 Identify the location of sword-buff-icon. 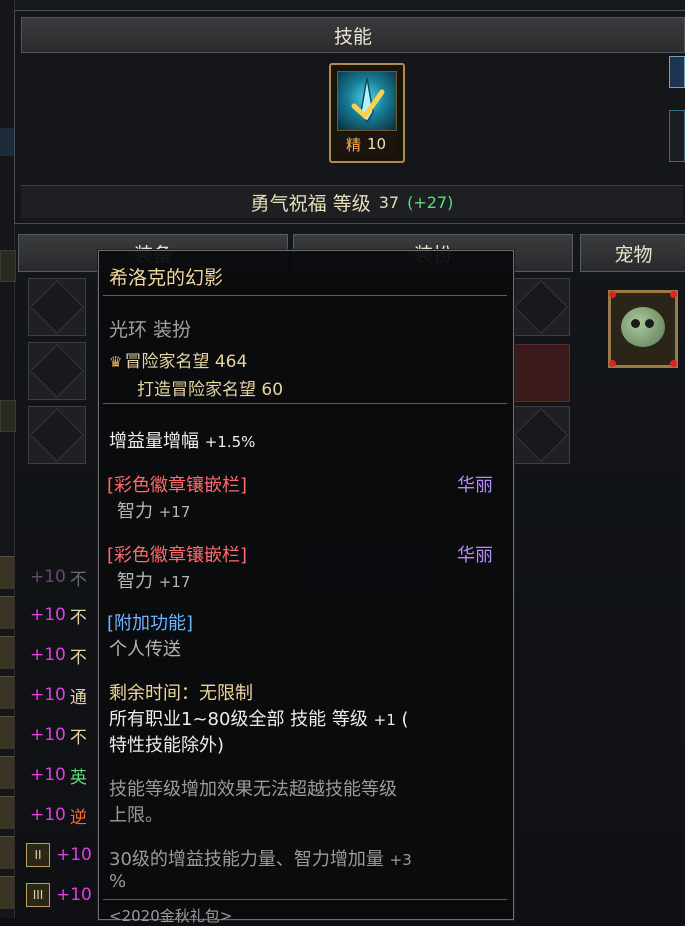
(367, 101).